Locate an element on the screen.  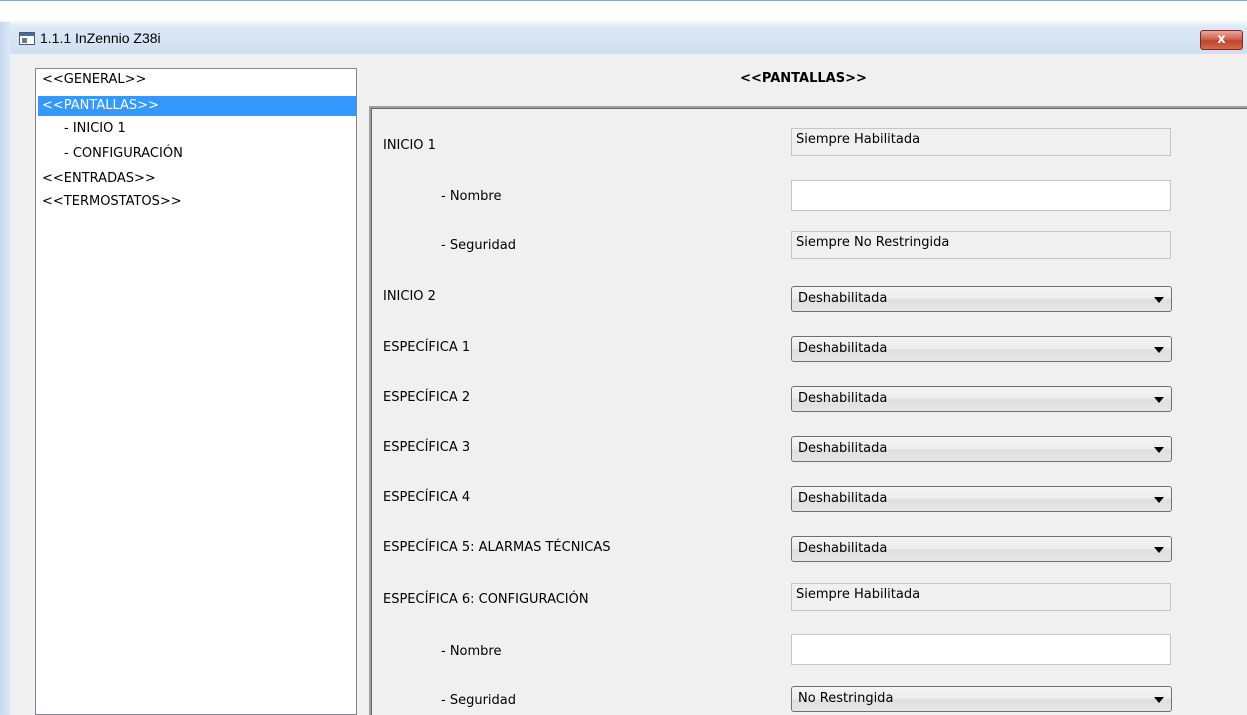
window-frame-left is located at coordinates (5, 368).